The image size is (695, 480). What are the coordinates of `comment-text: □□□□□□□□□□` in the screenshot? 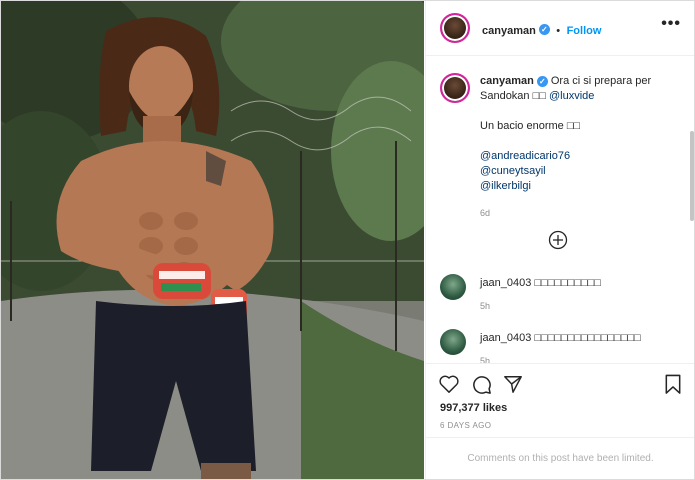 It's located at (567, 283).